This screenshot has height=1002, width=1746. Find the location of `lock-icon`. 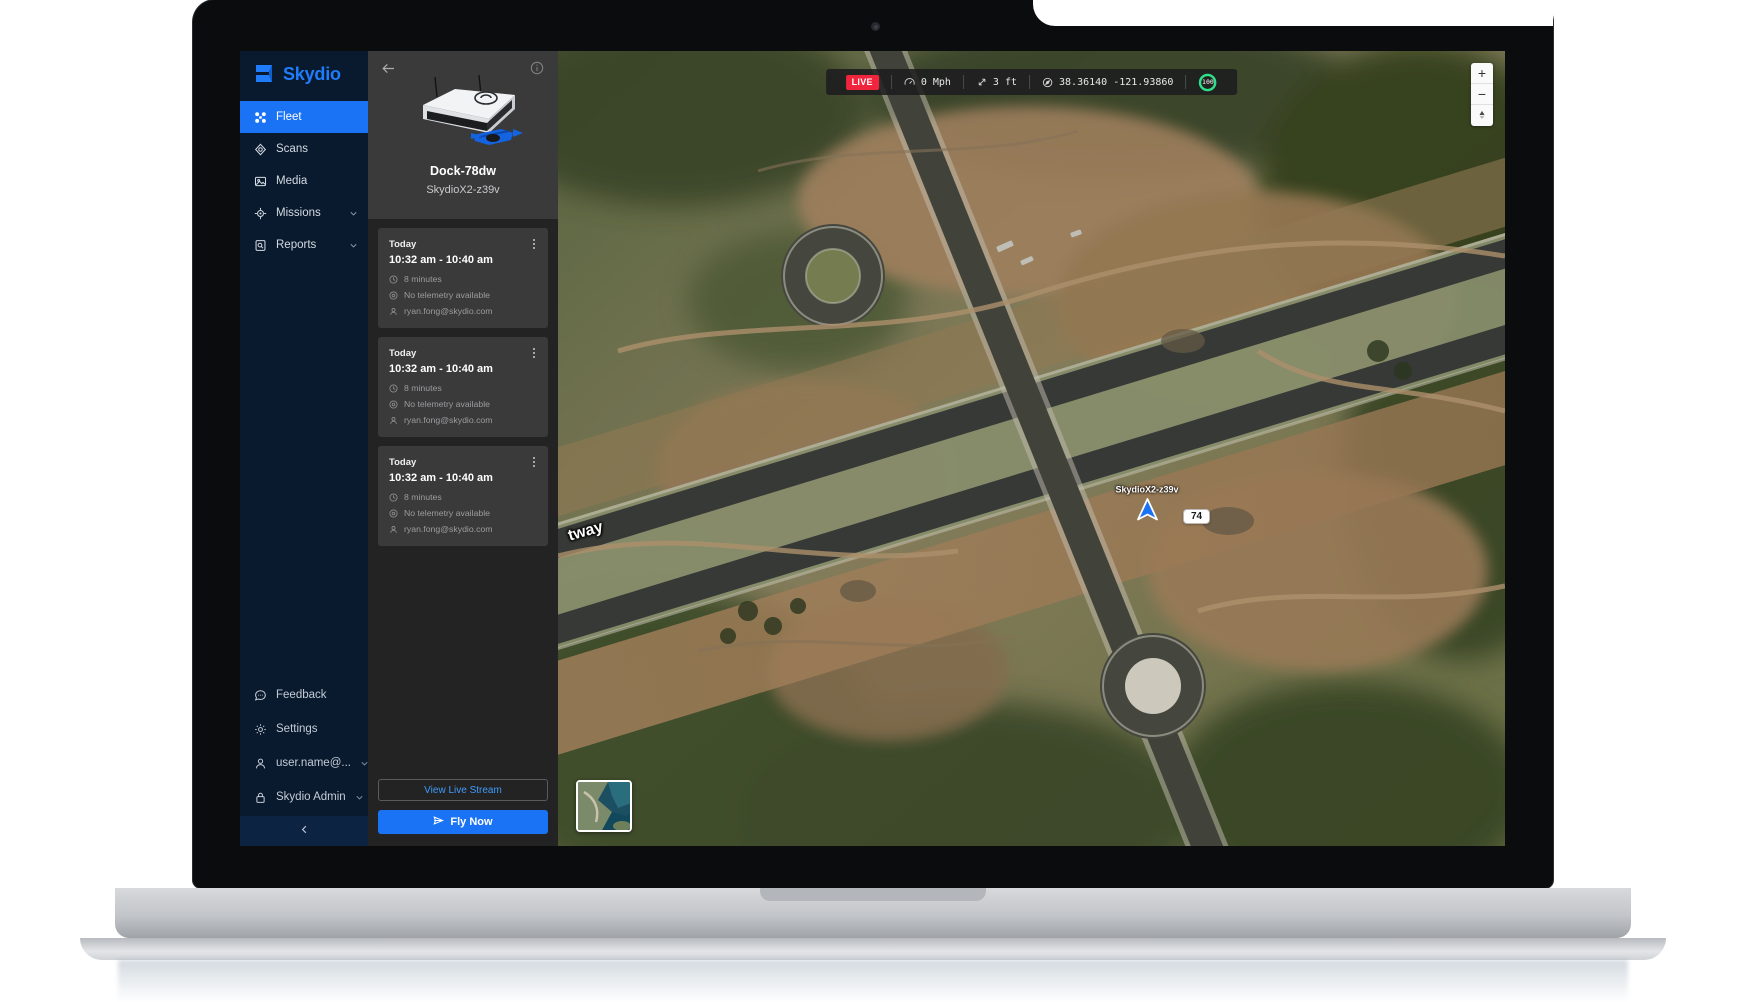

lock-icon is located at coordinates (260, 797).